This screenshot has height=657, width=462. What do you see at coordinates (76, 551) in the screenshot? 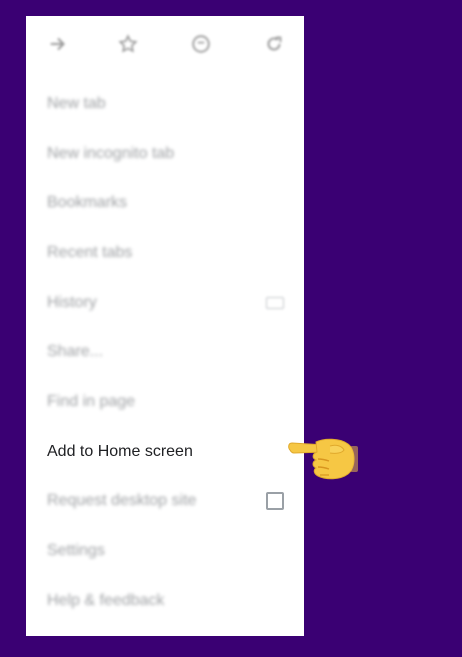
I see `menu-item-label: Settings` at bounding box center [76, 551].